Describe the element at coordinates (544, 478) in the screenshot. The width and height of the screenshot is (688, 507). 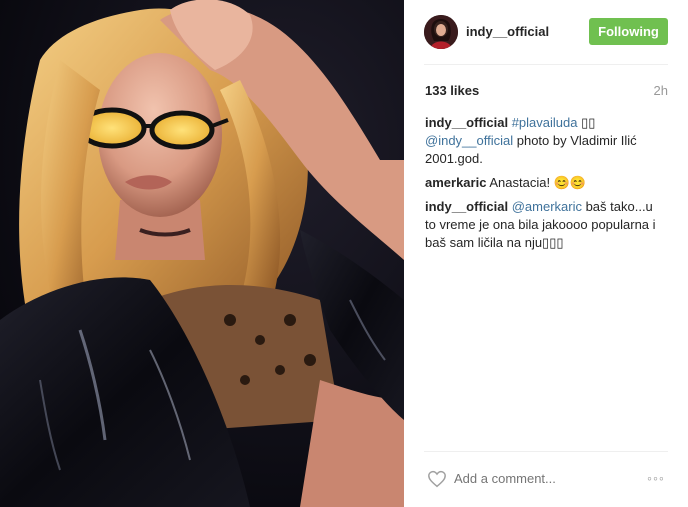
I see `add-comment-input` at that location.